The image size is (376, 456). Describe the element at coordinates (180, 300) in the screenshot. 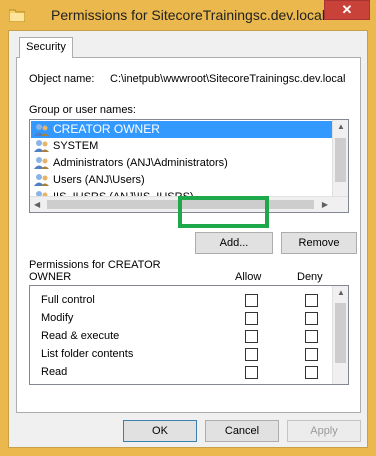

I see `permission-row: Full control` at that location.